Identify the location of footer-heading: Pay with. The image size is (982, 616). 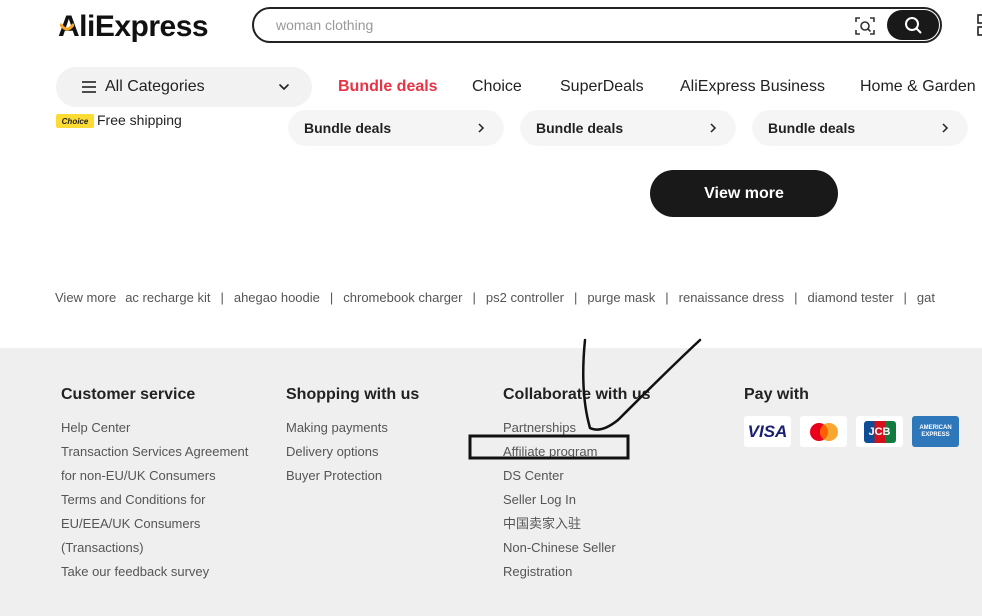
(776, 394).